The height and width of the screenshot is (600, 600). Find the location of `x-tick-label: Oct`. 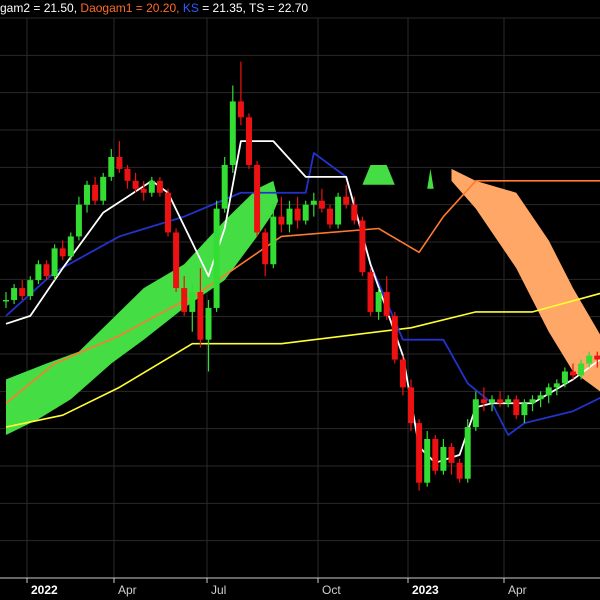

x-tick-label: Oct is located at coordinates (331, 590).